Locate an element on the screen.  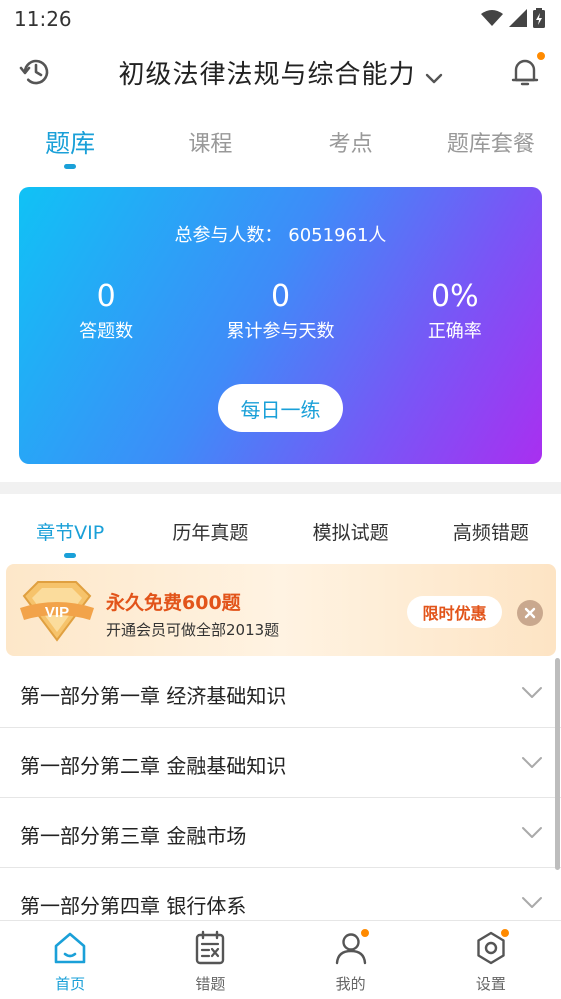
nav-home: 首页 is located at coordinates (70, 960).